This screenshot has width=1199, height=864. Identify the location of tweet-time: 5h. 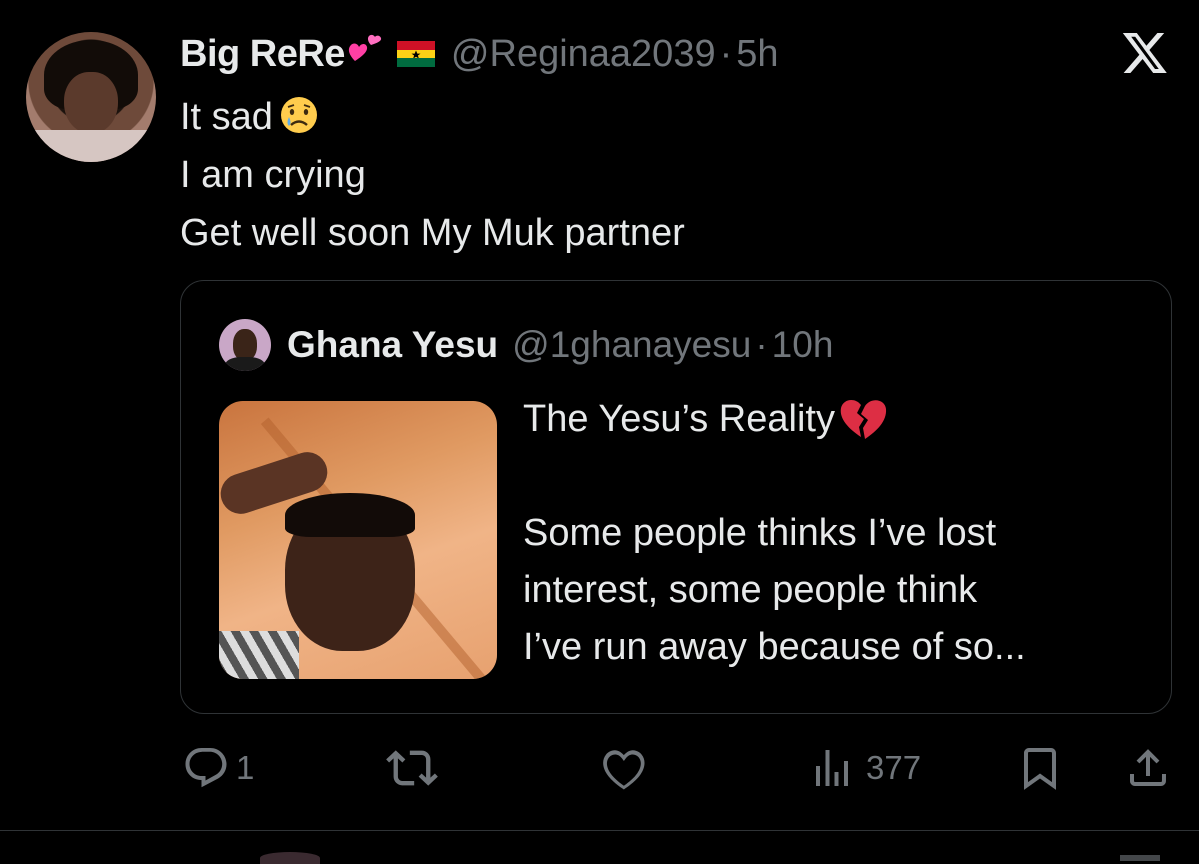
(757, 54).